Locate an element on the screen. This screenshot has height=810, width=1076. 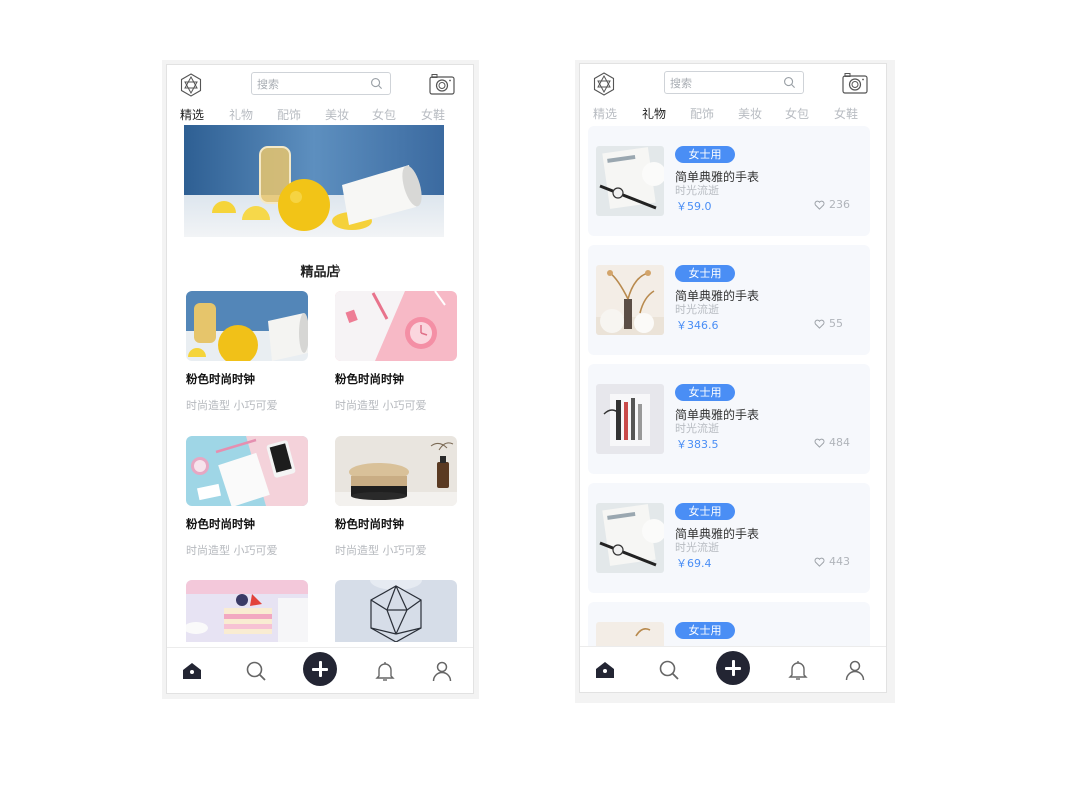
product-subtitle: 时尚造型 小巧可爱 is located at coordinates (232, 405).